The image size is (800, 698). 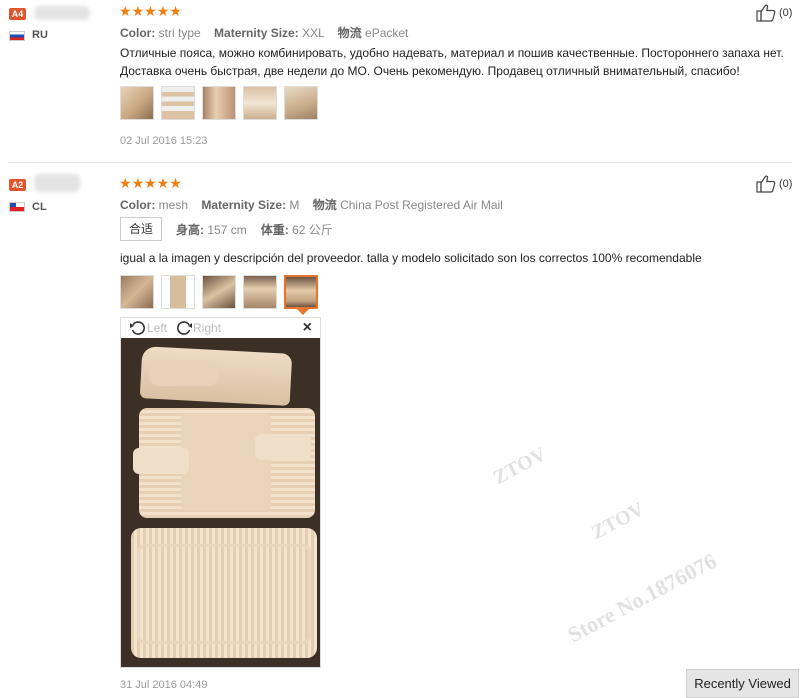 What do you see at coordinates (17, 14) in the screenshot?
I see `buyer-level-badge: A4` at bounding box center [17, 14].